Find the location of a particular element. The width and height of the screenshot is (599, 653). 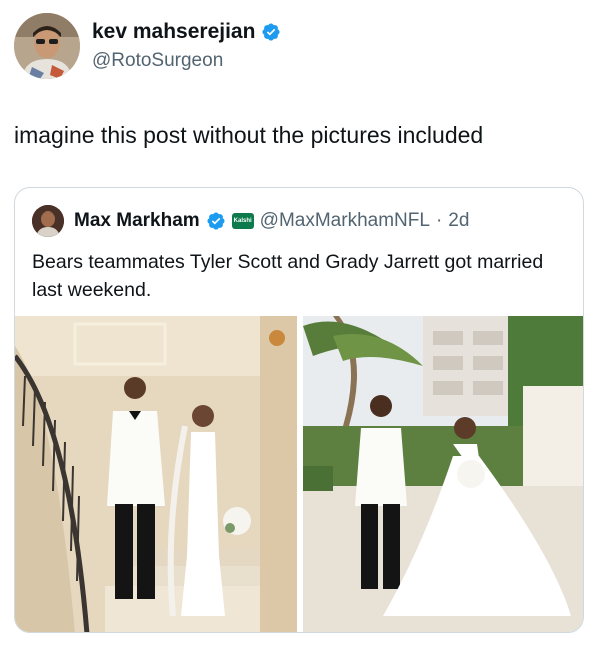

quoted-author-name: Max Markham is located at coordinates (137, 221).